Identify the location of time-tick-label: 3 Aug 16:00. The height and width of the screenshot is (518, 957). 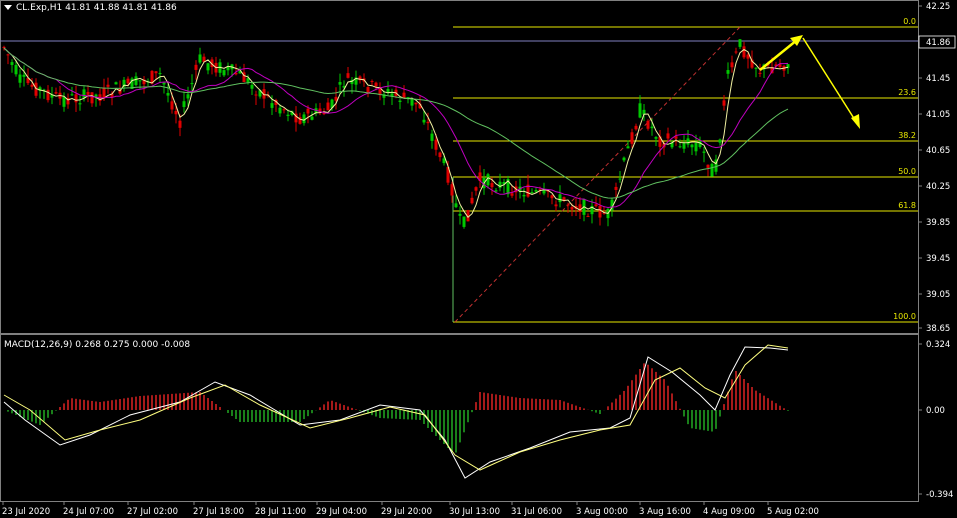
(665, 512).